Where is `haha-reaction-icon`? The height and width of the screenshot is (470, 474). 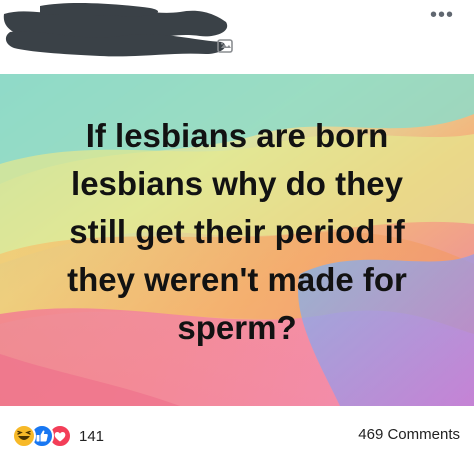
haha-reaction-icon is located at coordinates (24, 436).